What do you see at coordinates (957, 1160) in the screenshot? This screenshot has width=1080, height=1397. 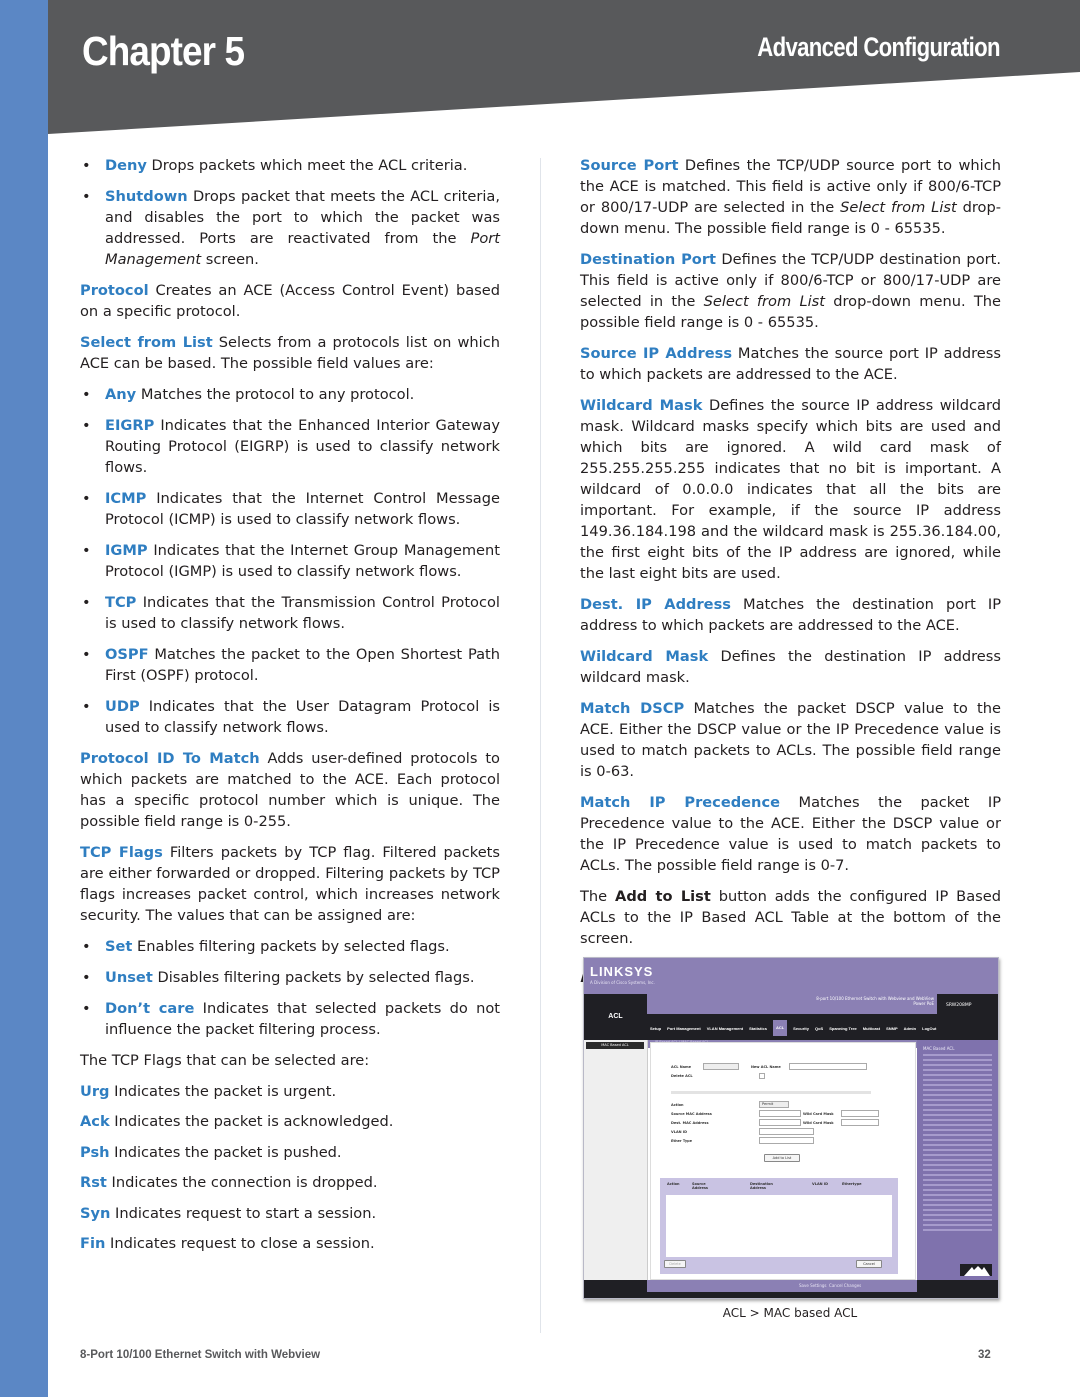 I see `screenshot-help-panel: MAC Based ACL` at bounding box center [957, 1160].